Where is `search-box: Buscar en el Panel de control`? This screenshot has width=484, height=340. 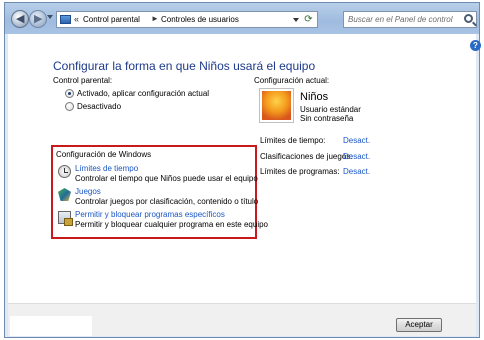
search-box: Buscar en el Panel de control is located at coordinates (410, 19).